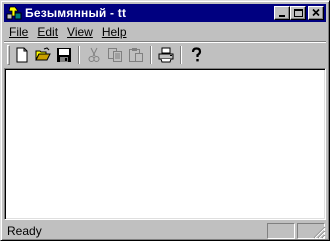 Image resolution: width=330 pixels, height=241 pixels. I want to click on minimize-button, so click(282, 13).